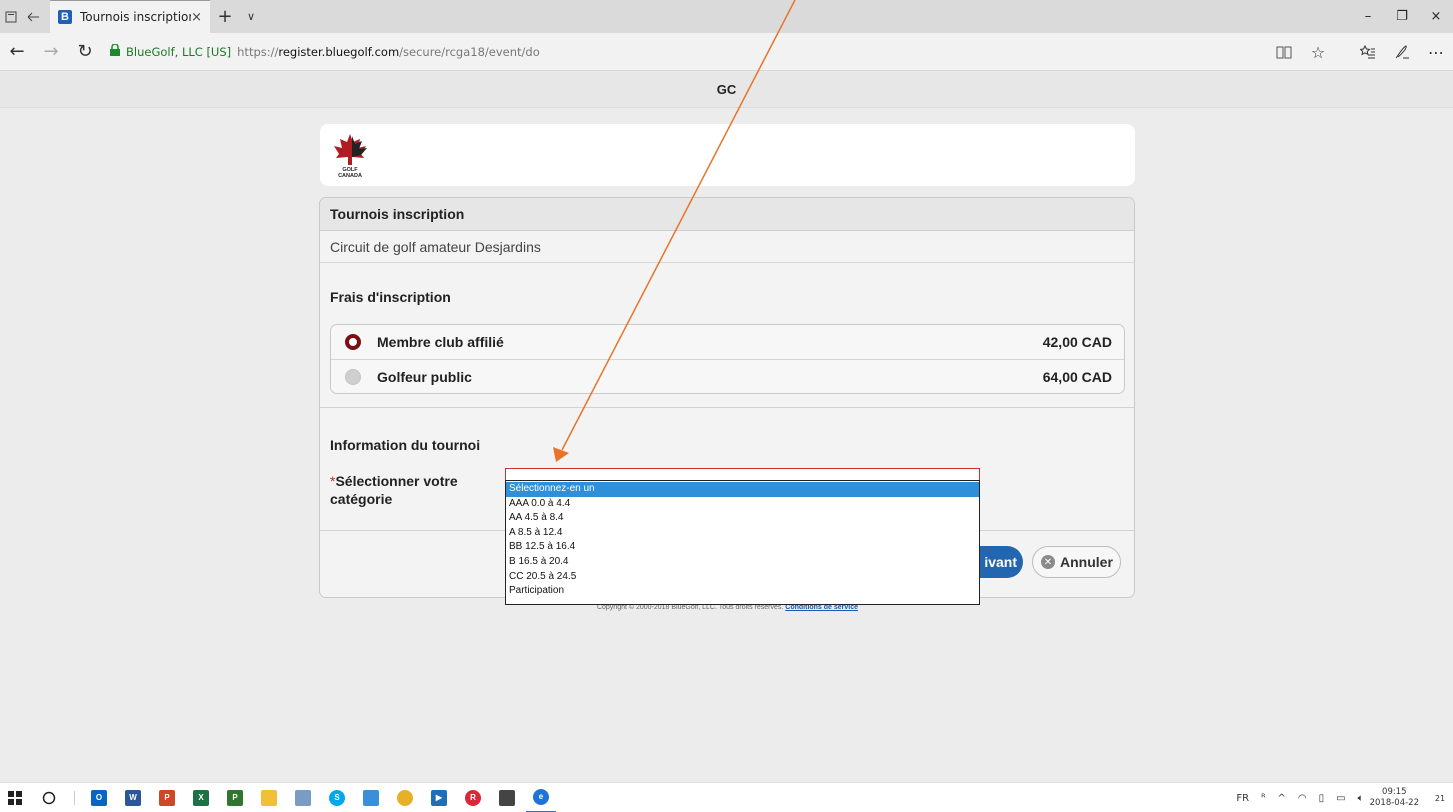  Describe the element at coordinates (726, 90) in the screenshot. I see `page-header: GC` at that location.